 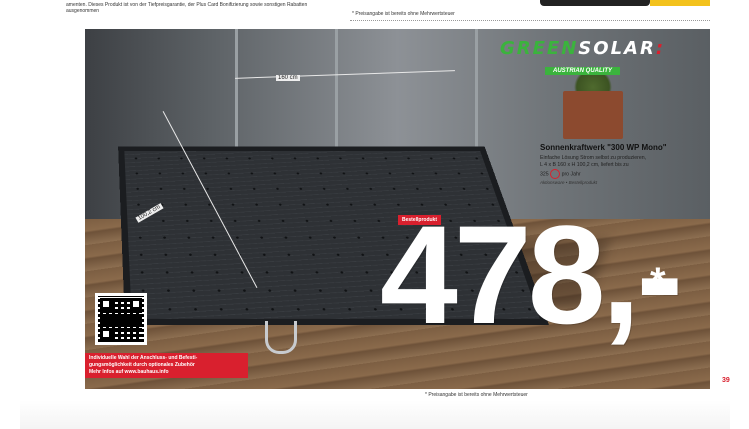 I want to click on kwh-circle-icon, so click(x=555, y=174).